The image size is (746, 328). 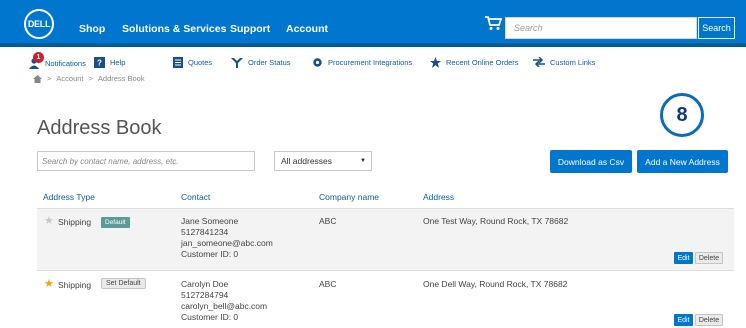 What do you see at coordinates (269, 62) in the screenshot?
I see `shortcut-label: Order Status` at bounding box center [269, 62].